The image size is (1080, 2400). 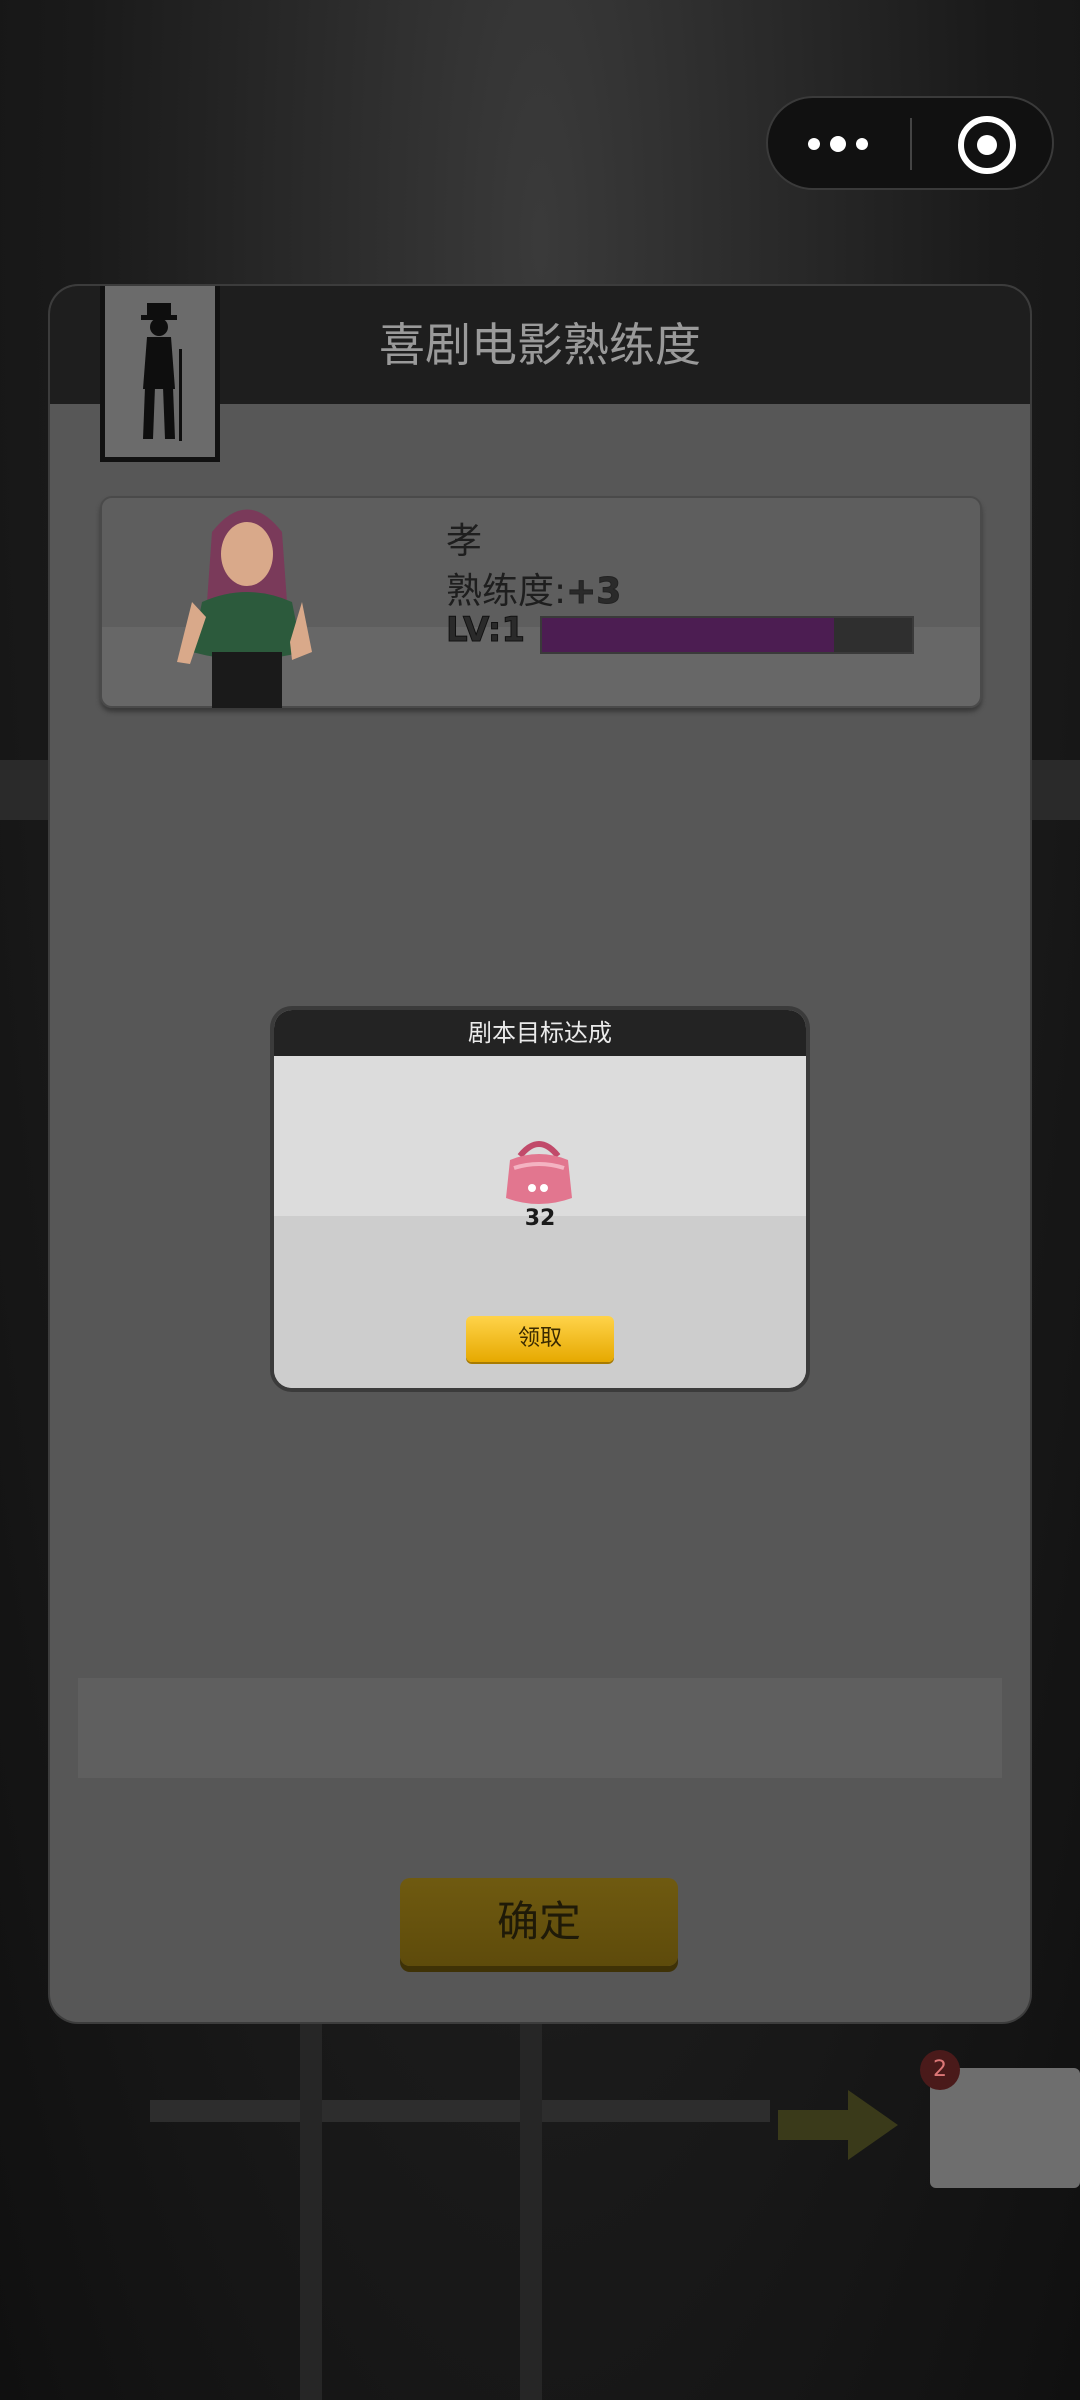 I want to click on level-label: LV:1, so click(x=485, y=630).